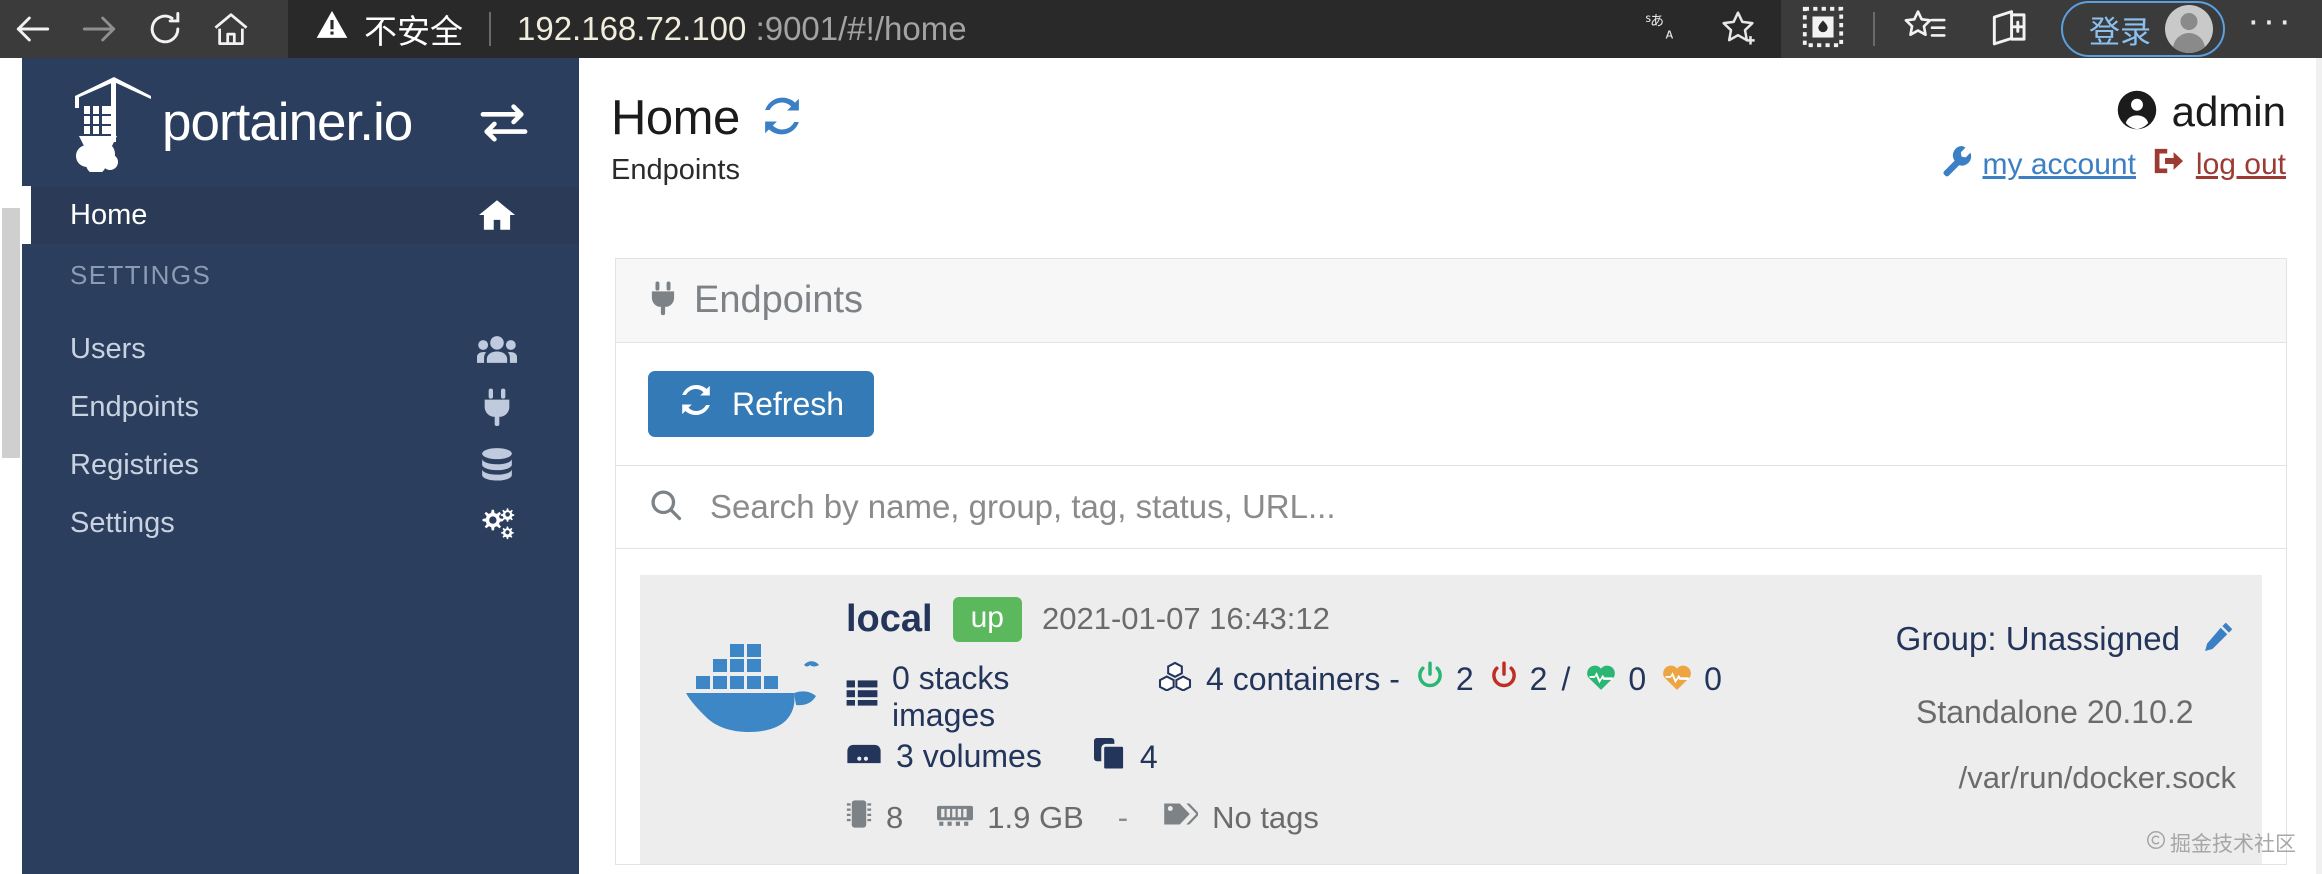  I want to click on portainer-crane-logo-icon, so click(108, 123).